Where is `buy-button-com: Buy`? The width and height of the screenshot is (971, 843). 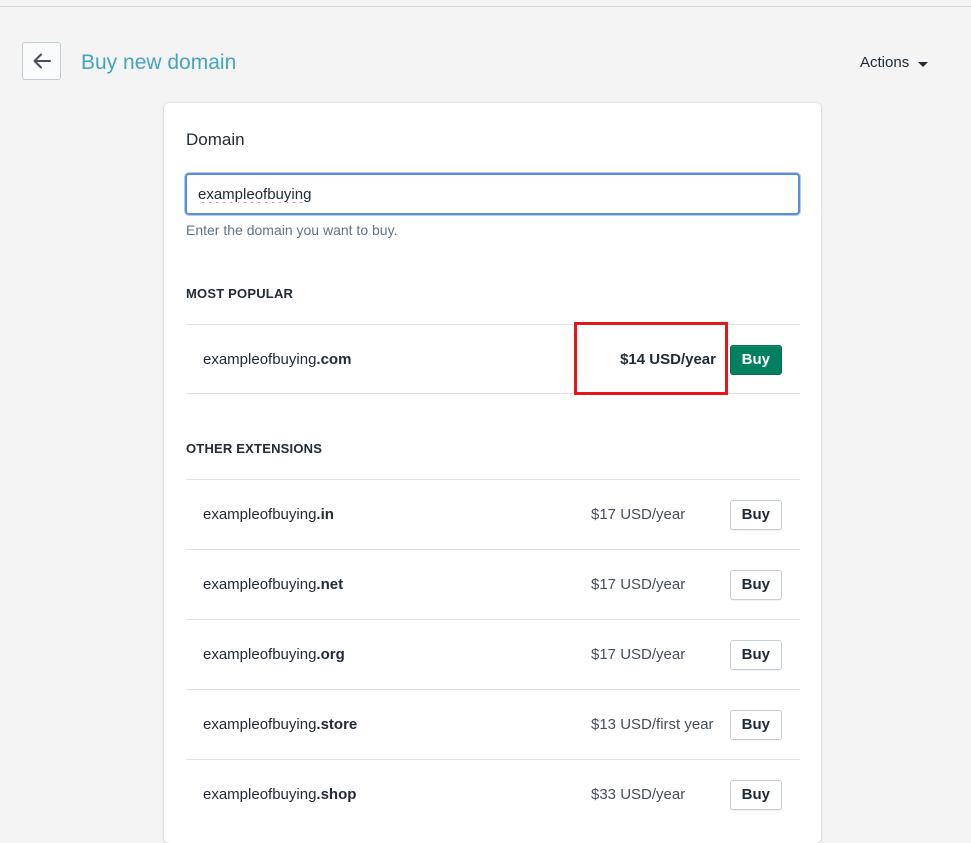 buy-button-com: Buy is located at coordinates (755, 360).